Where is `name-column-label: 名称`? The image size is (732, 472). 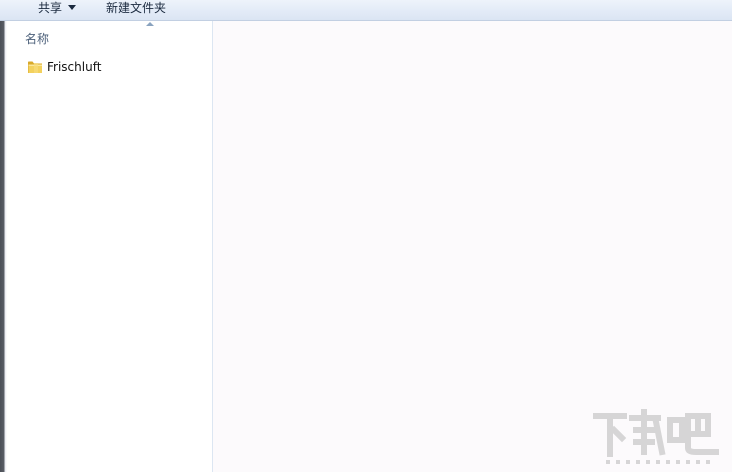 name-column-label: 名称 is located at coordinates (37, 39).